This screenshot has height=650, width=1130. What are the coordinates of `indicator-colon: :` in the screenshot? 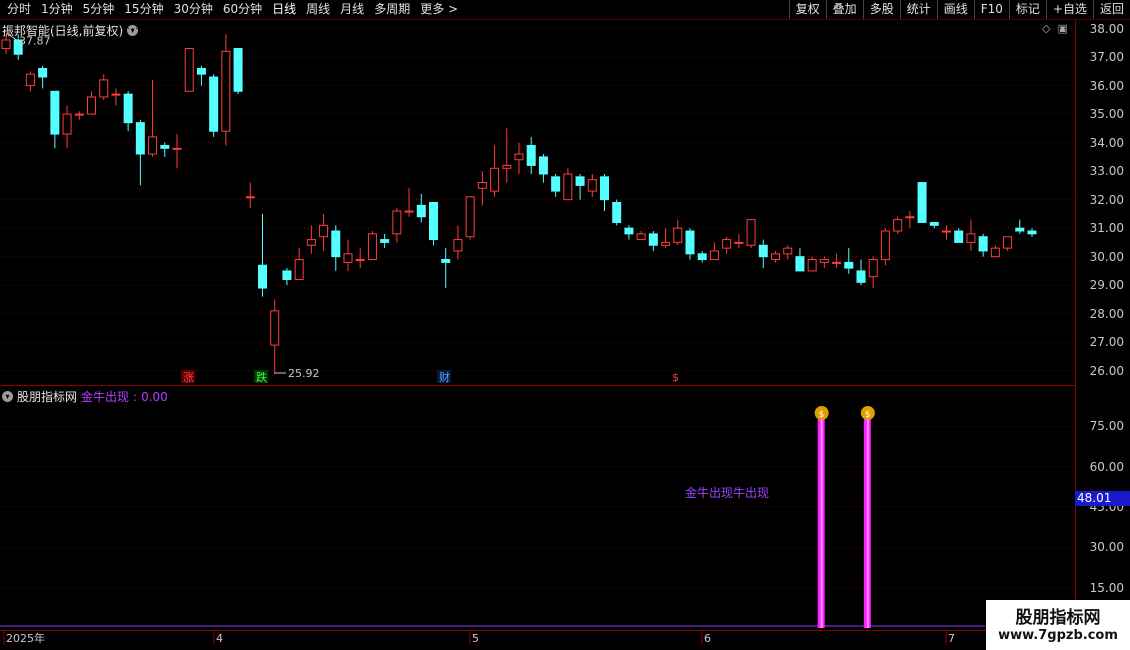 It's located at (135, 396).